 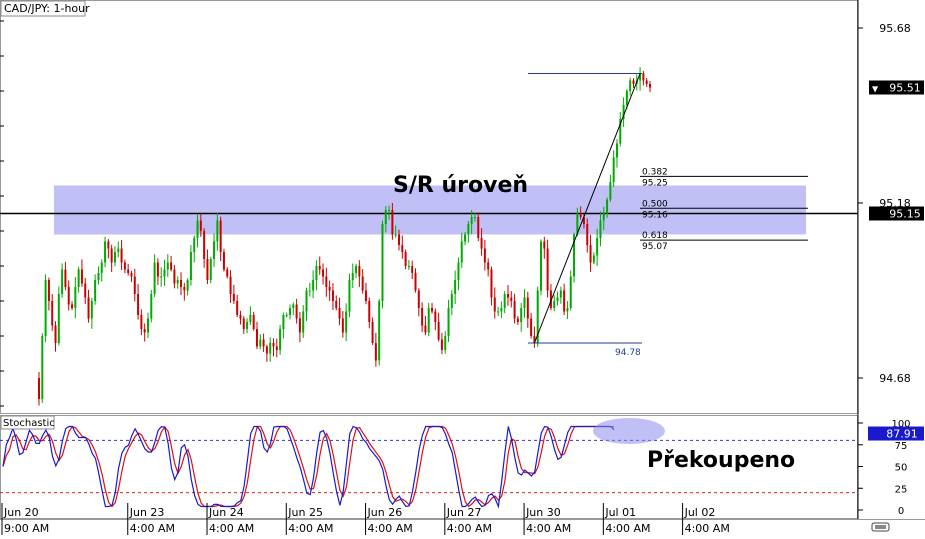 I want to click on scroll-icon, so click(x=880, y=527).